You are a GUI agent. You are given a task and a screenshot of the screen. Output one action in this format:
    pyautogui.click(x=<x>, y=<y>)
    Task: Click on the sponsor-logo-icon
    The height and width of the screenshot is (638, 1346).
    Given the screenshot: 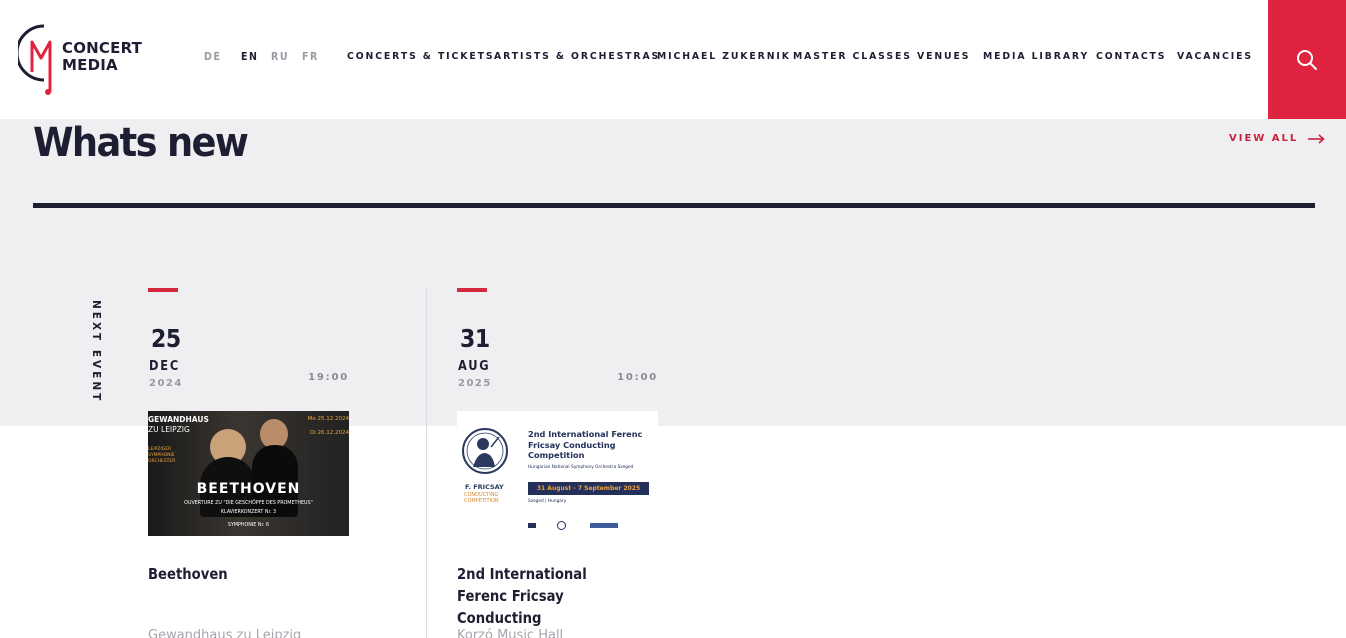 What is the action you would take?
    pyautogui.click(x=604, y=525)
    